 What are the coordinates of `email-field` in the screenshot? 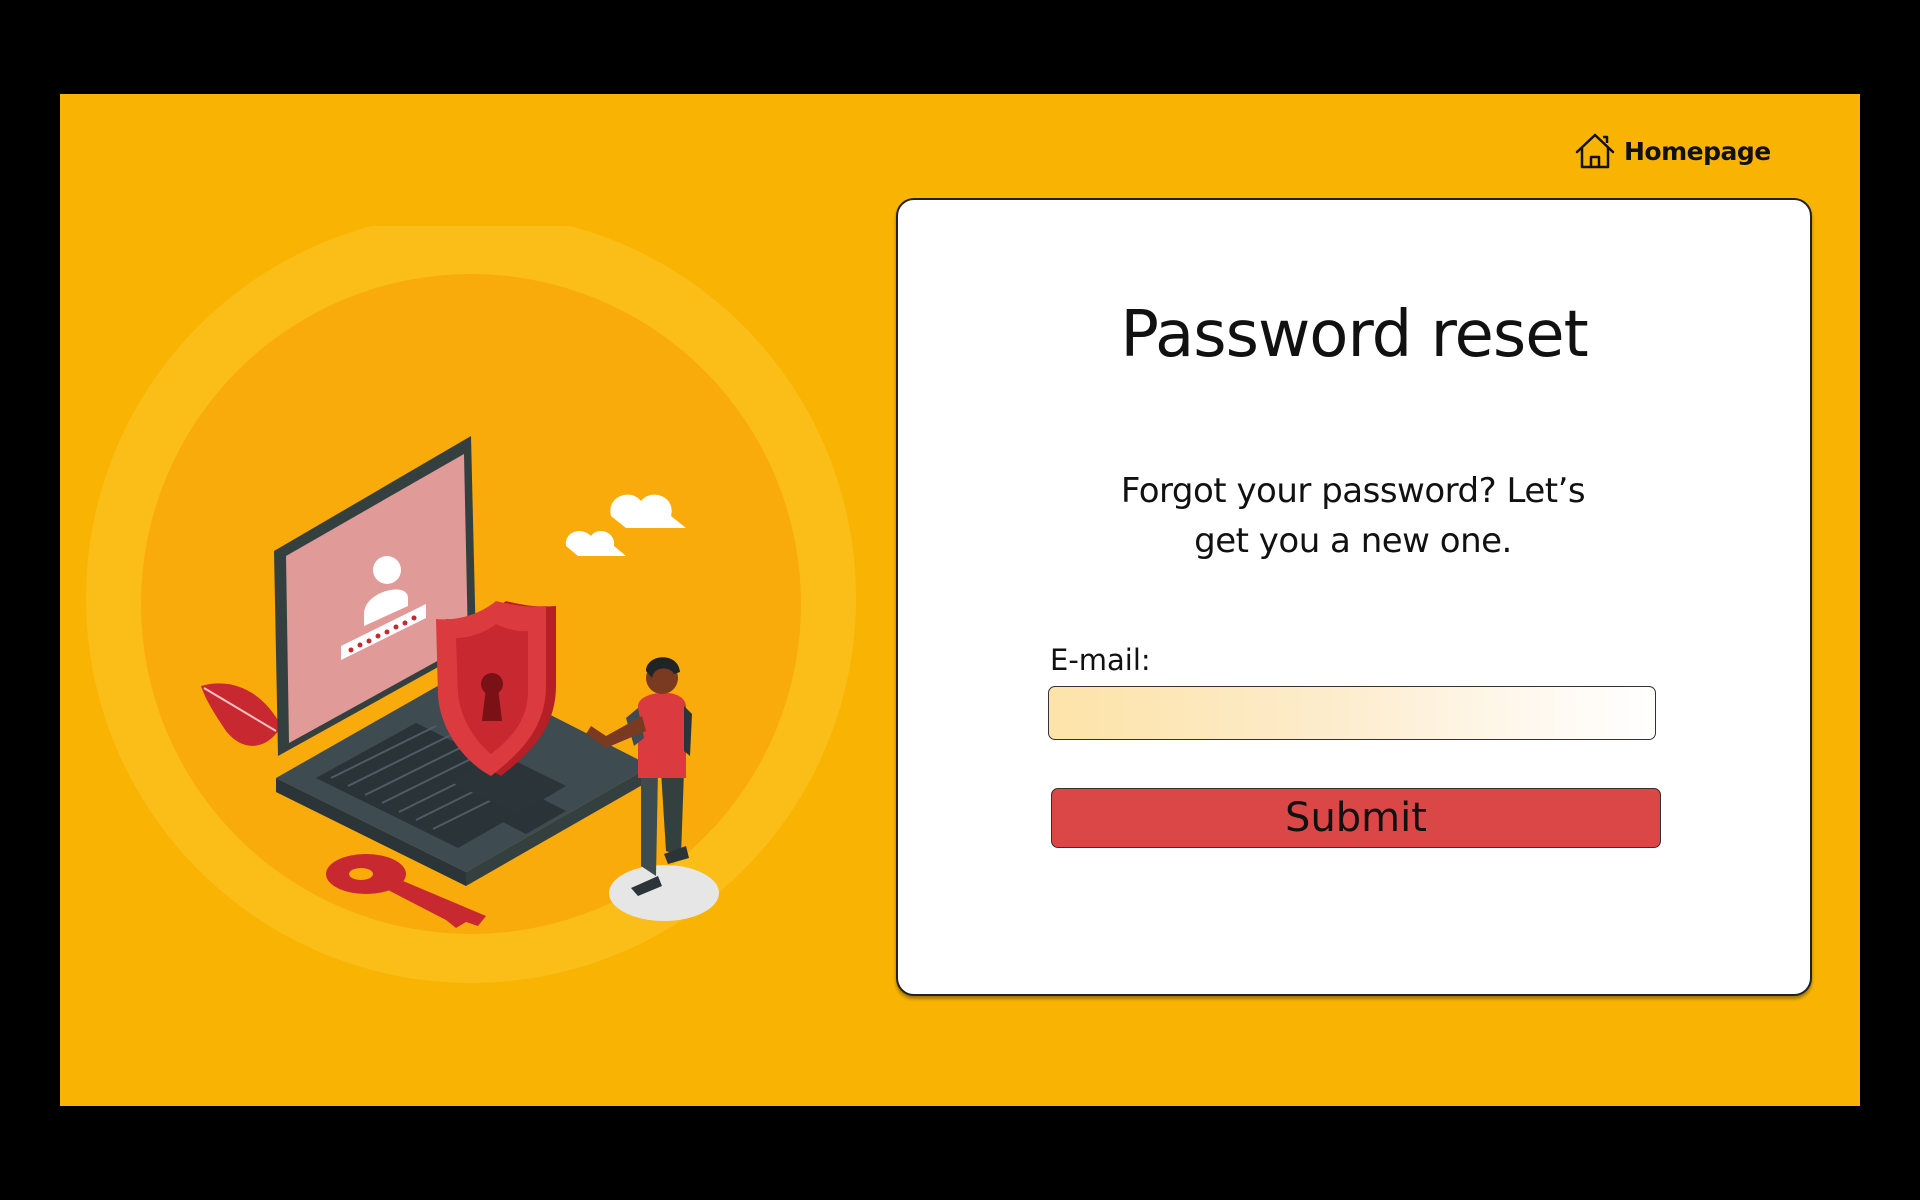 It's located at (1352, 713).